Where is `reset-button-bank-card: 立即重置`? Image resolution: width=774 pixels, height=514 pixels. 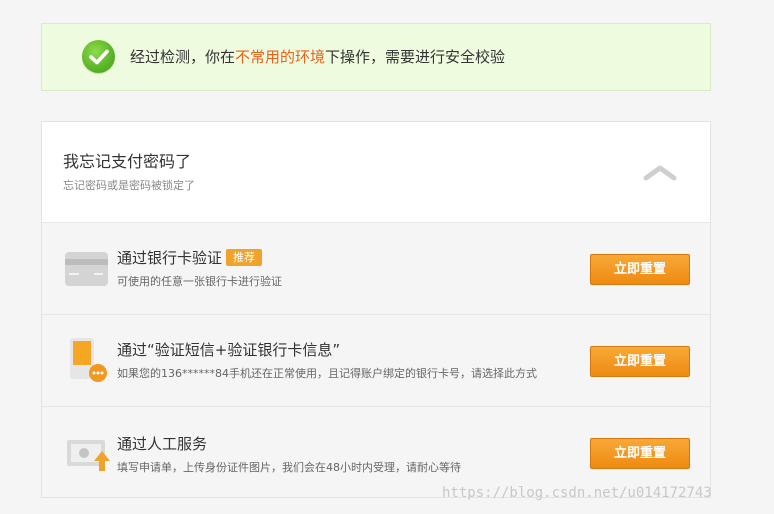 reset-button-bank-card: 立即重置 is located at coordinates (640, 269).